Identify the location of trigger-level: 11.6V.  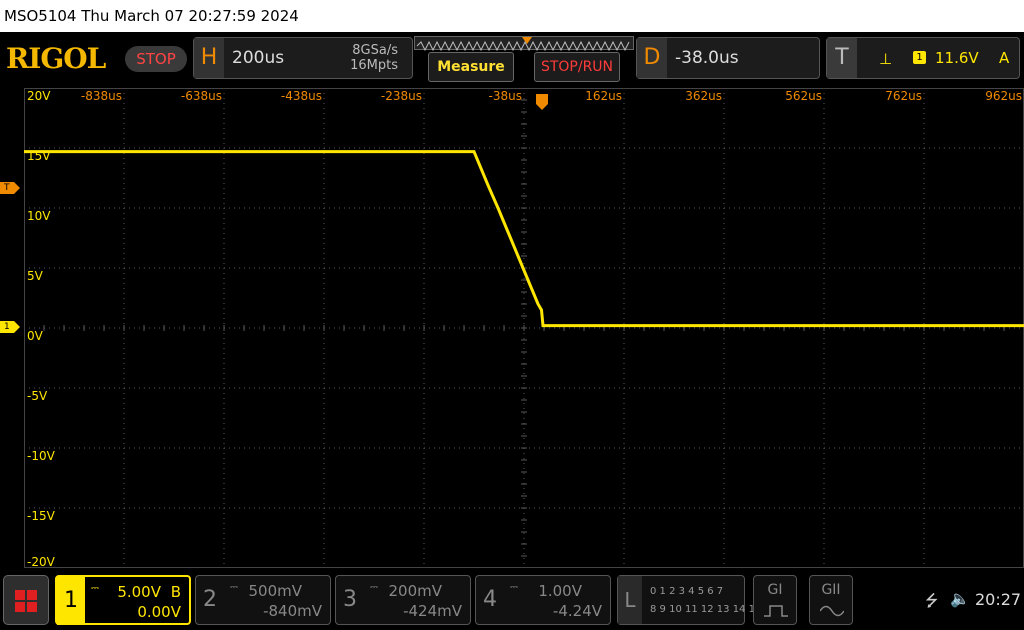
(957, 58).